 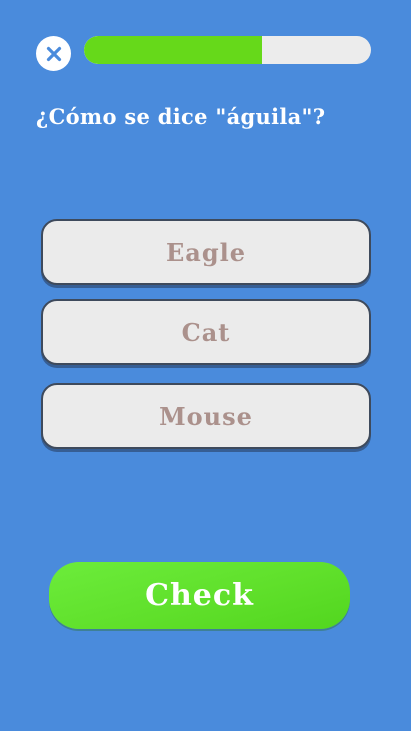 I want to click on answer-option-eagle: Eagle, so click(x=206, y=252).